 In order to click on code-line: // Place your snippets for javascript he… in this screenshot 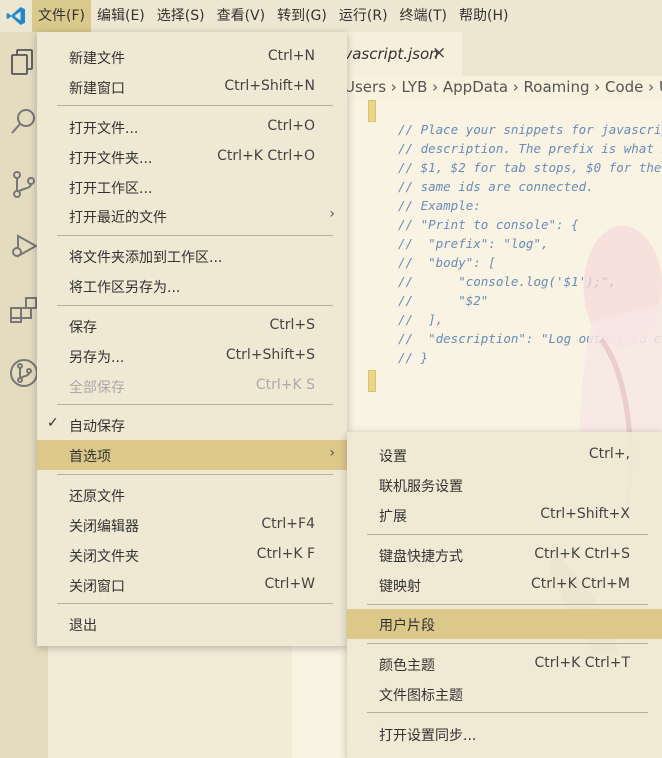, I will do `click(530, 129)`.